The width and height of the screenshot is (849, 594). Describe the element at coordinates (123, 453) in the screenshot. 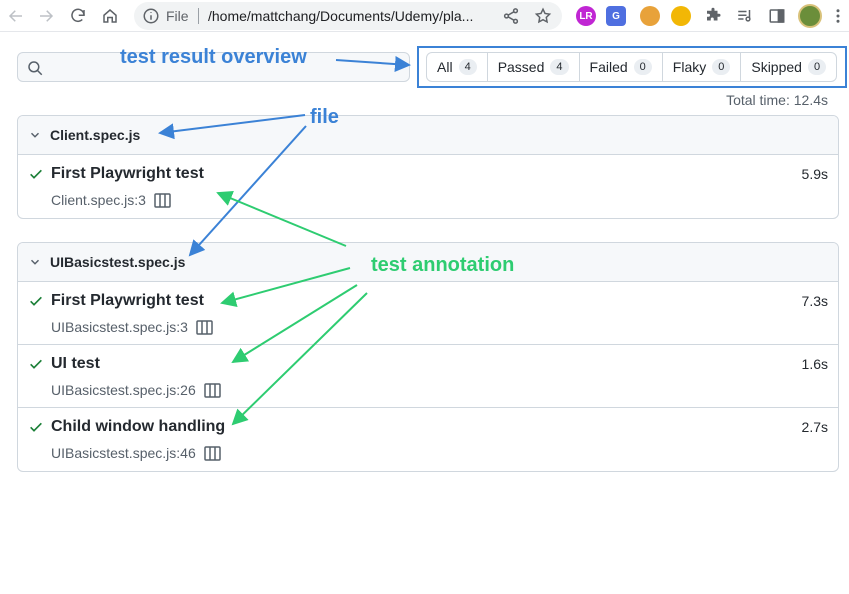

I see `test-location-text: UIBasicstest.spec.js:46` at that location.